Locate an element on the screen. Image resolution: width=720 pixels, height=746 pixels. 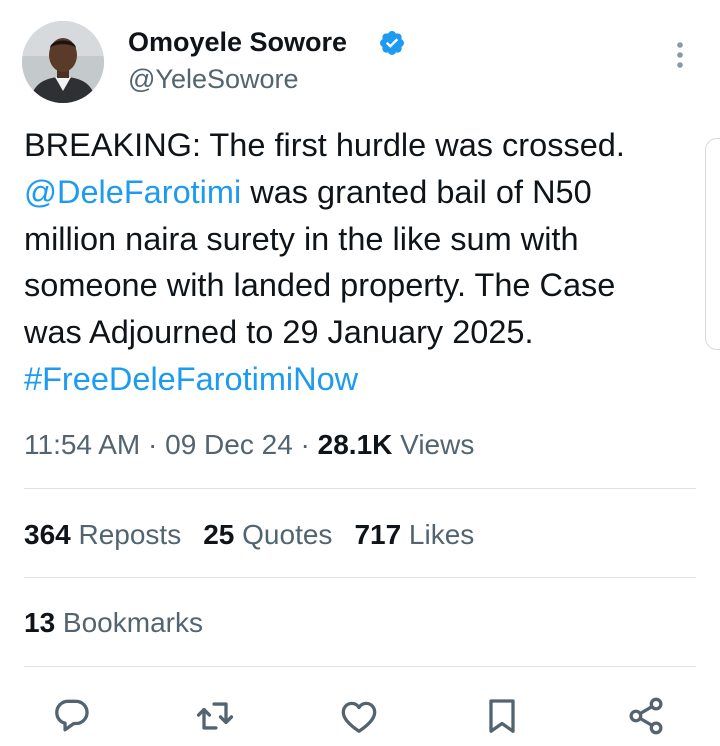
author-handle: @YeleSowore is located at coordinates (213, 79).